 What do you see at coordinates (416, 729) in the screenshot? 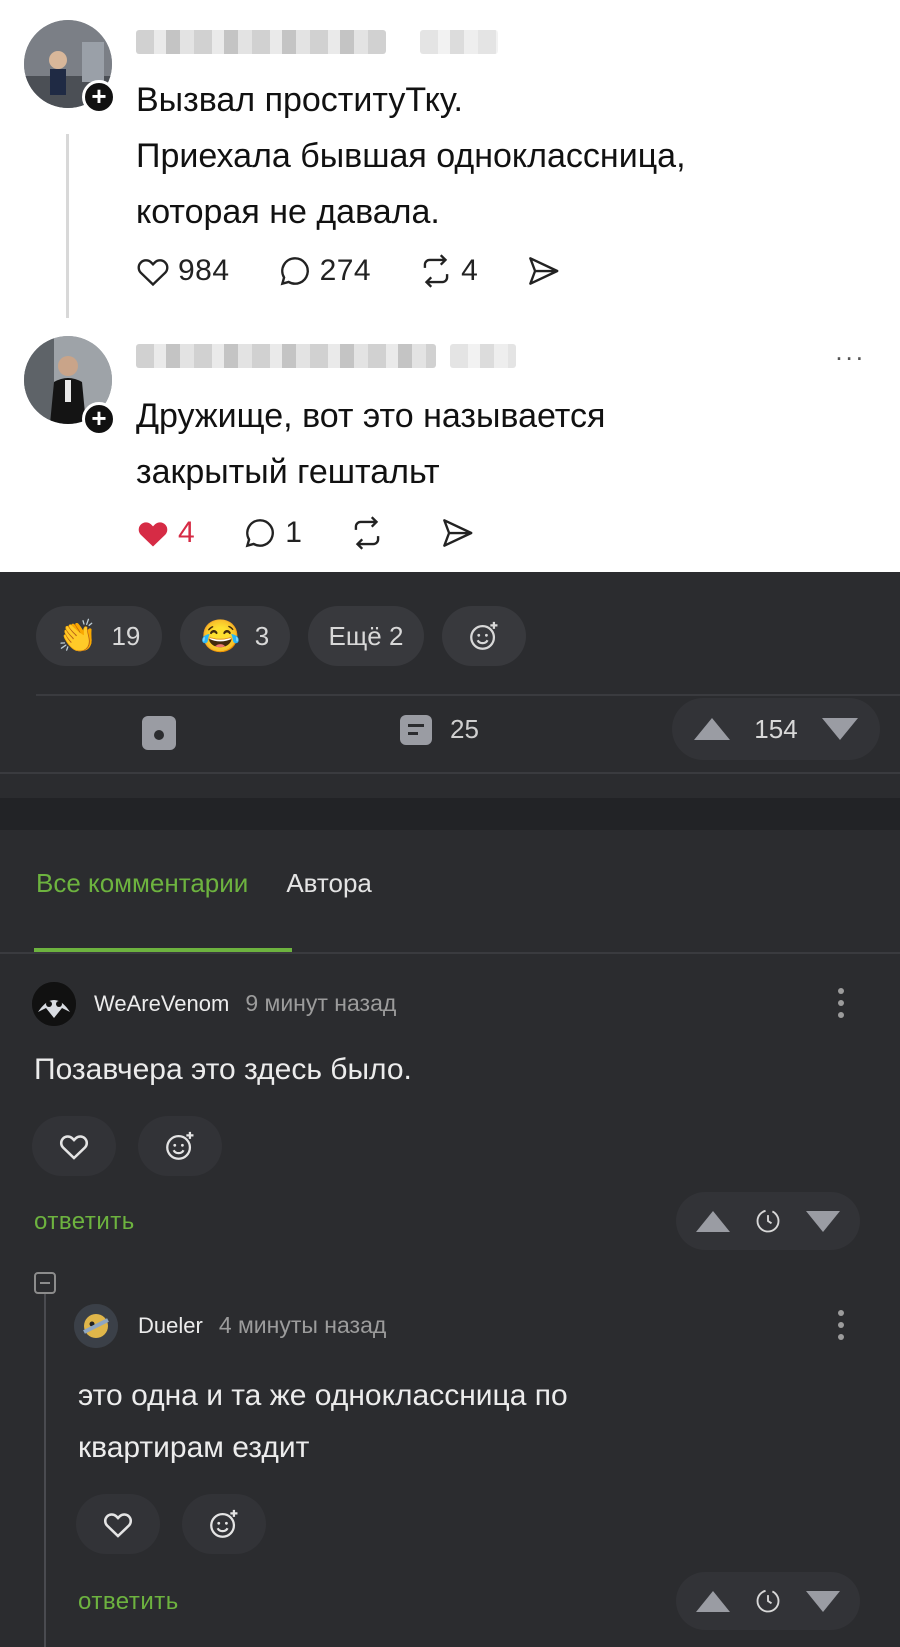
I see `comments-icon` at bounding box center [416, 729].